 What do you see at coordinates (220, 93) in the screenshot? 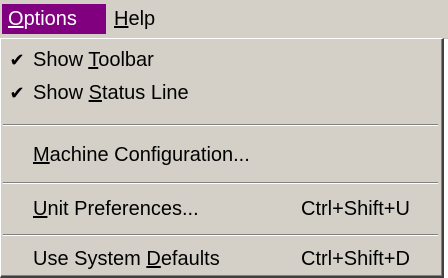
I see `menu-item-show-status-line: ✔ Show Status Line` at bounding box center [220, 93].